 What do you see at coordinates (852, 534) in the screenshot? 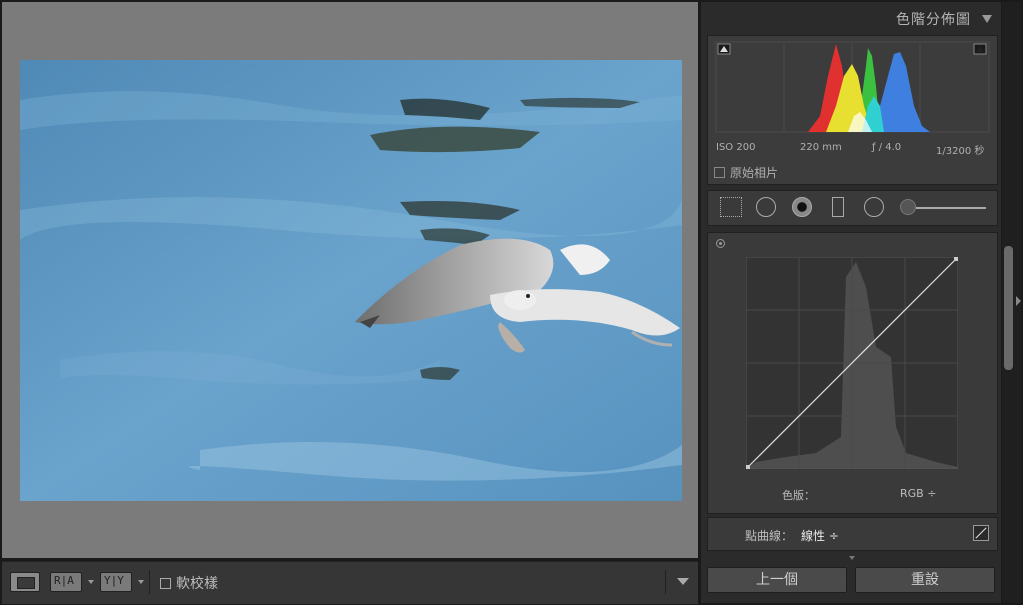
I see `point-curve-row: 點曲線： 線性 ÷` at bounding box center [852, 534].